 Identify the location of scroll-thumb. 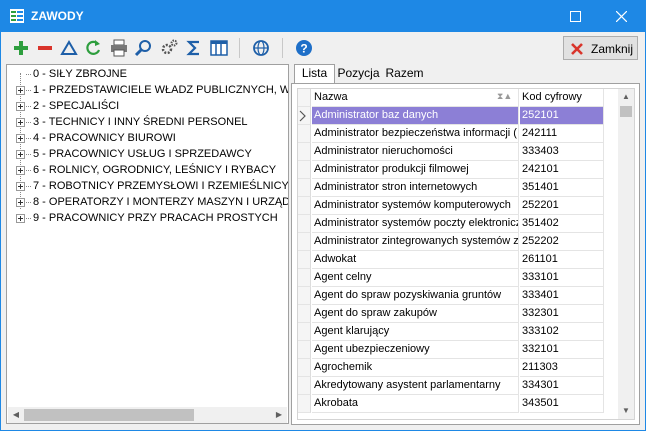
(109, 415).